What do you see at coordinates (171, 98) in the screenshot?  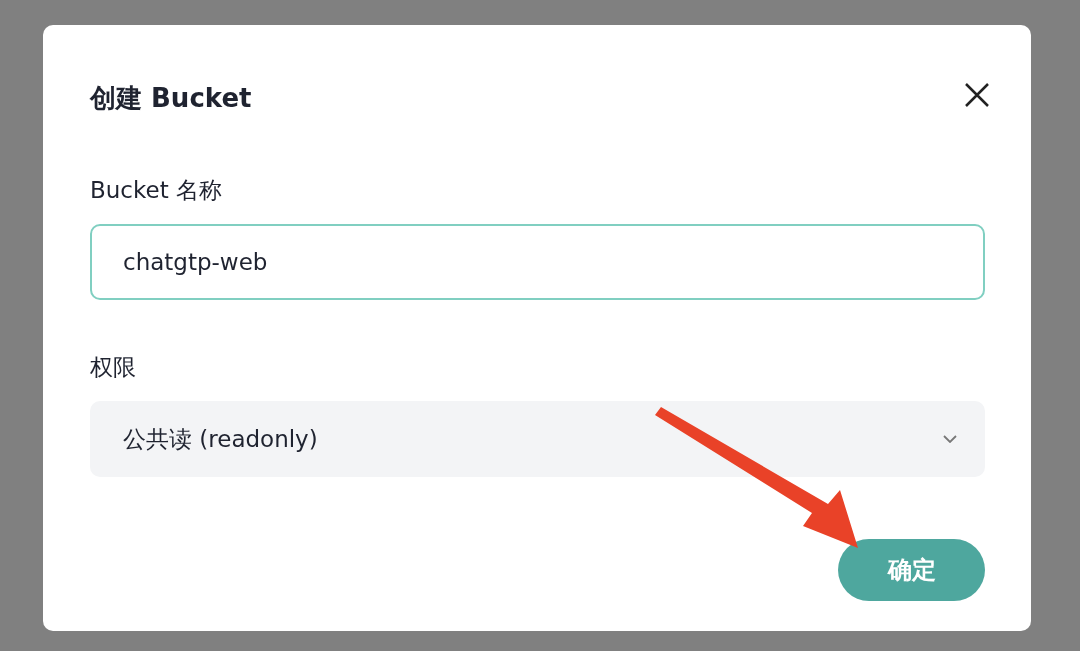 I see `dialog-title: 创建 Bucket` at bounding box center [171, 98].